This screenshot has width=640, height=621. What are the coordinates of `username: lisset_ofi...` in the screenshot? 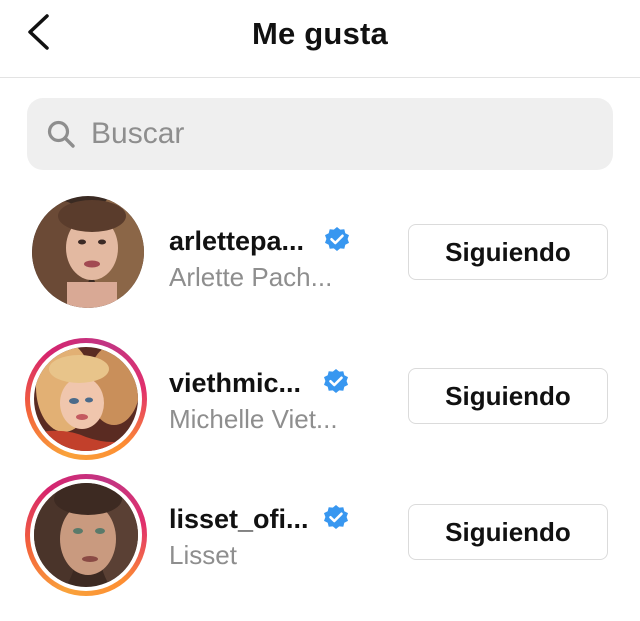 It's located at (239, 519).